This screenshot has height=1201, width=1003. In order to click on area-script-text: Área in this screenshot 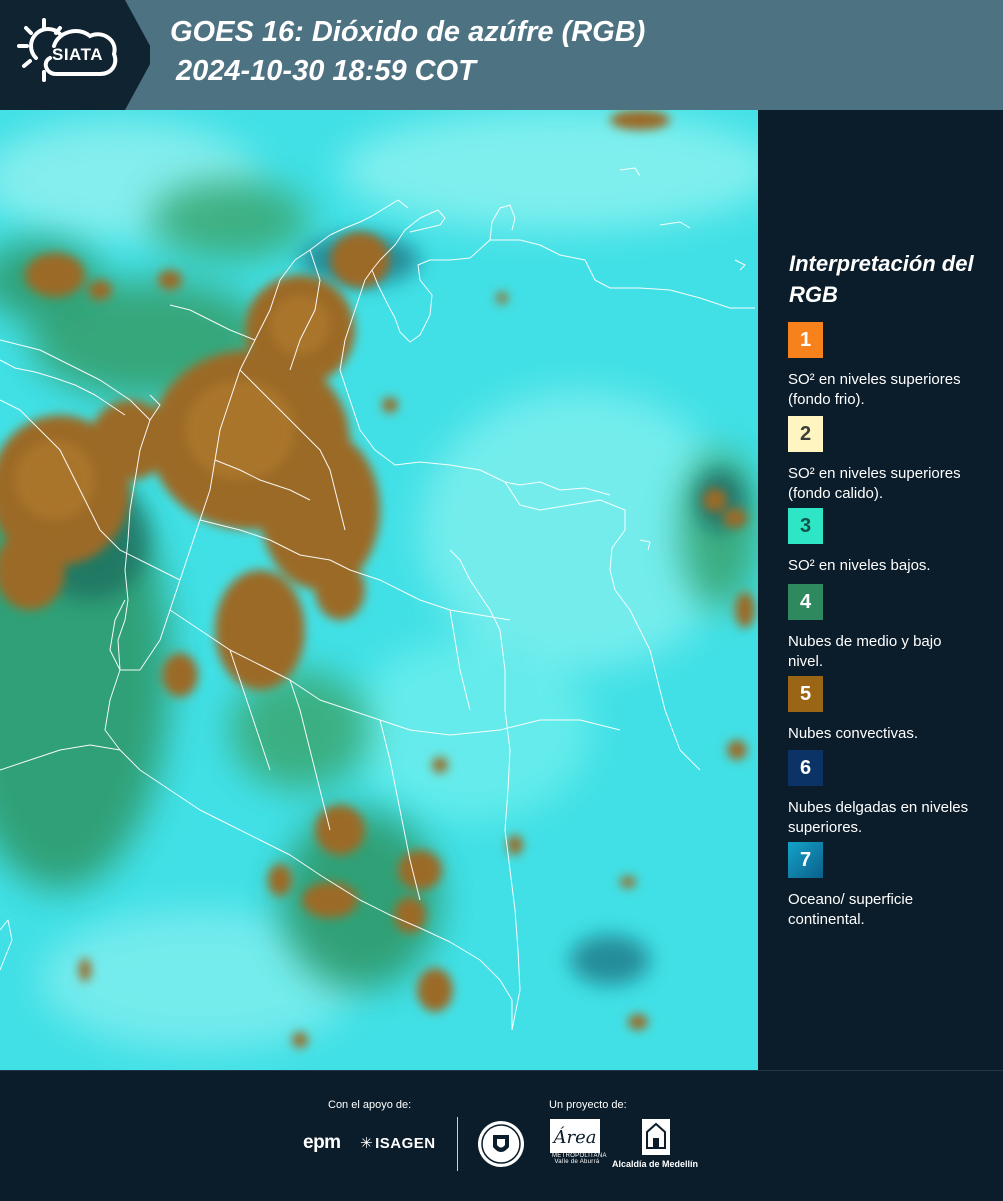, I will do `click(574, 1136)`.